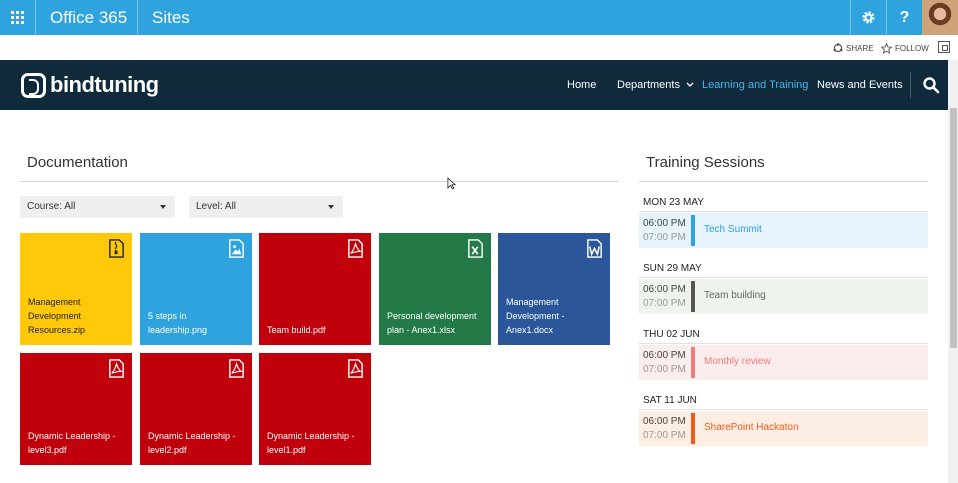  I want to click on course-filter-value: Course: All, so click(51, 206).